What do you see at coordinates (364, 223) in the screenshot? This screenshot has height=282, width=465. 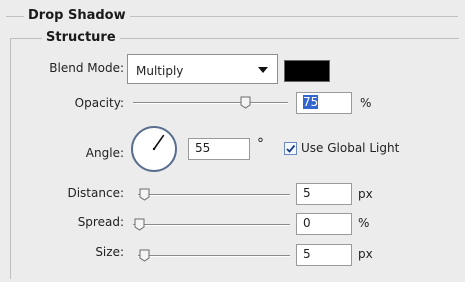 I see `spread-unit: %` at bounding box center [364, 223].